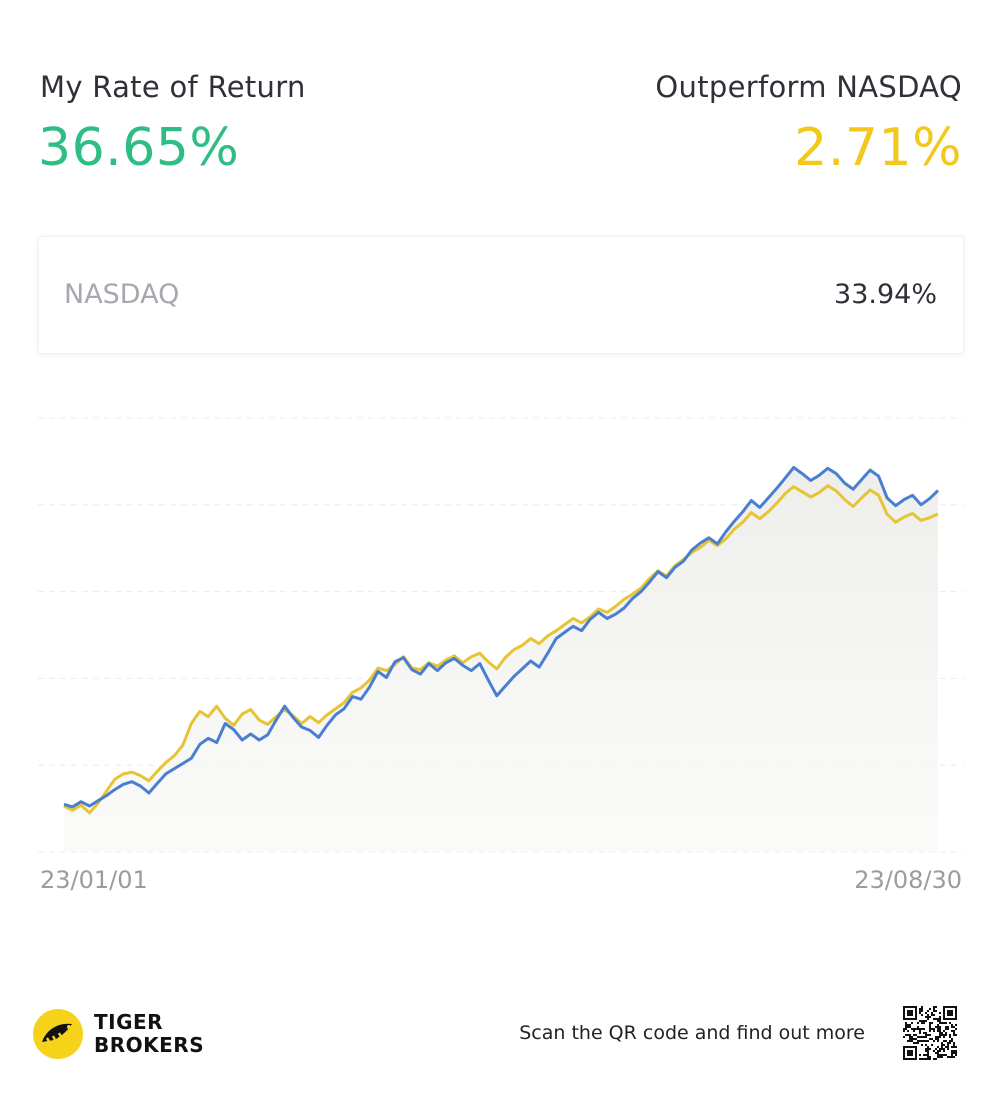 Image resolution: width=1002 pixels, height=1105 pixels. Describe the element at coordinates (910, 1053) in the screenshot. I see `qr-finder-module` at that location.